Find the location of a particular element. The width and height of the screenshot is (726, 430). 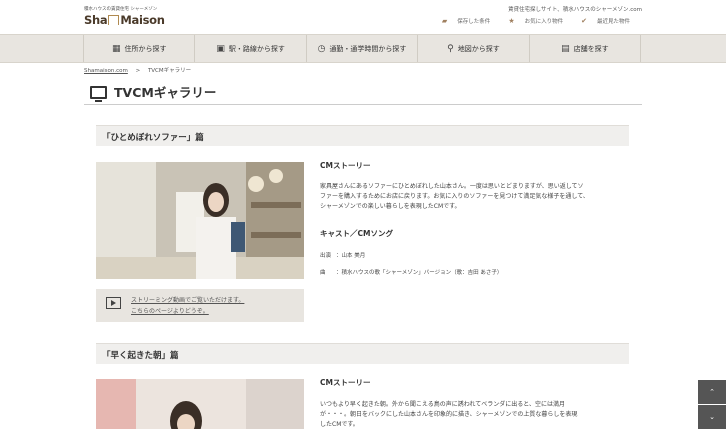

recently-viewed-link: ✔ 最近見た物件 is located at coordinates (605, 21).